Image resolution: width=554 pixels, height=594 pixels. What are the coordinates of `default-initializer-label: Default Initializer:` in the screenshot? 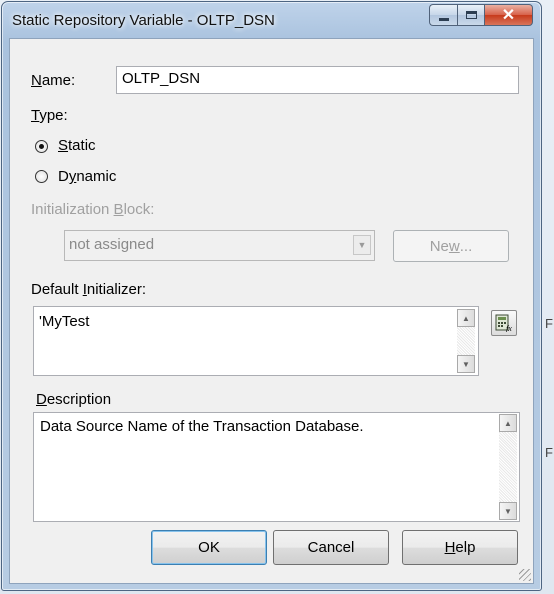 It's located at (89, 289).